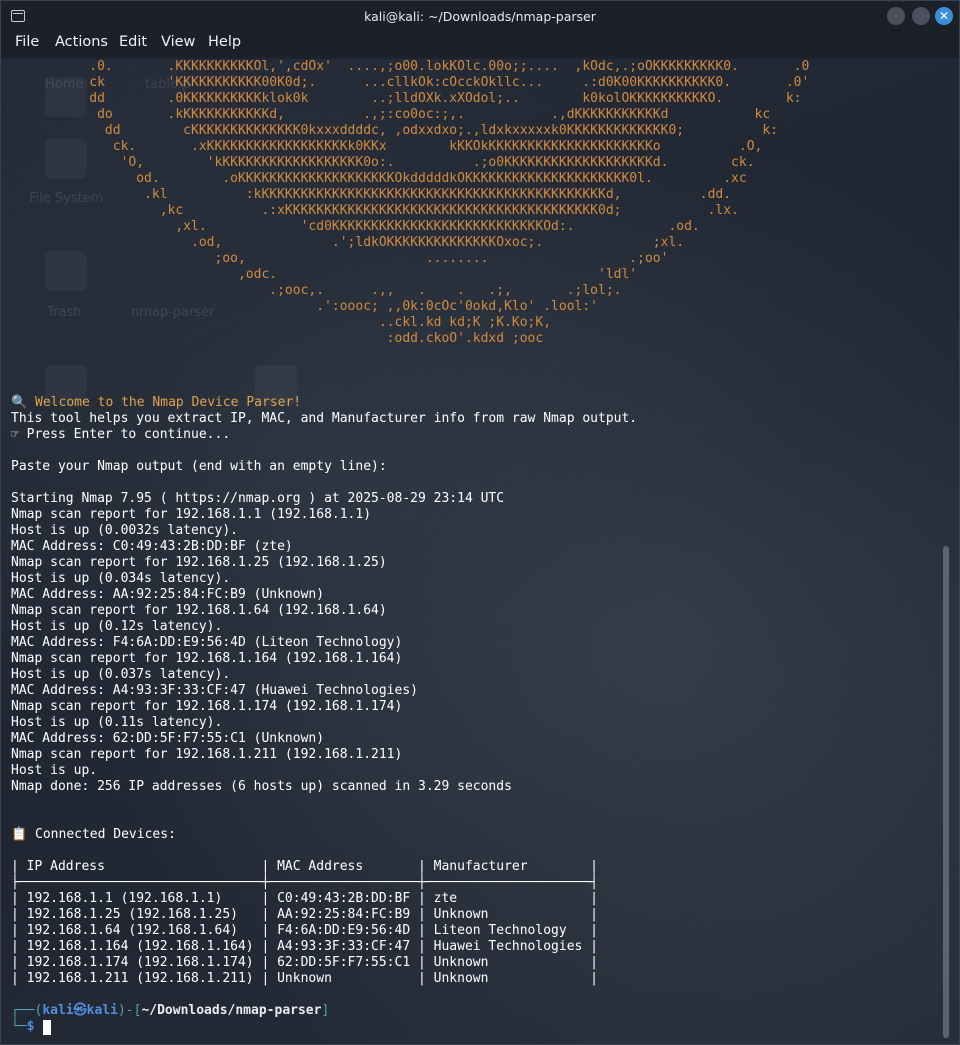 The width and height of the screenshot is (960, 1045). I want to click on window-title: kali@kali: ~/Downloads/nmap-parser, so click(480, 16).